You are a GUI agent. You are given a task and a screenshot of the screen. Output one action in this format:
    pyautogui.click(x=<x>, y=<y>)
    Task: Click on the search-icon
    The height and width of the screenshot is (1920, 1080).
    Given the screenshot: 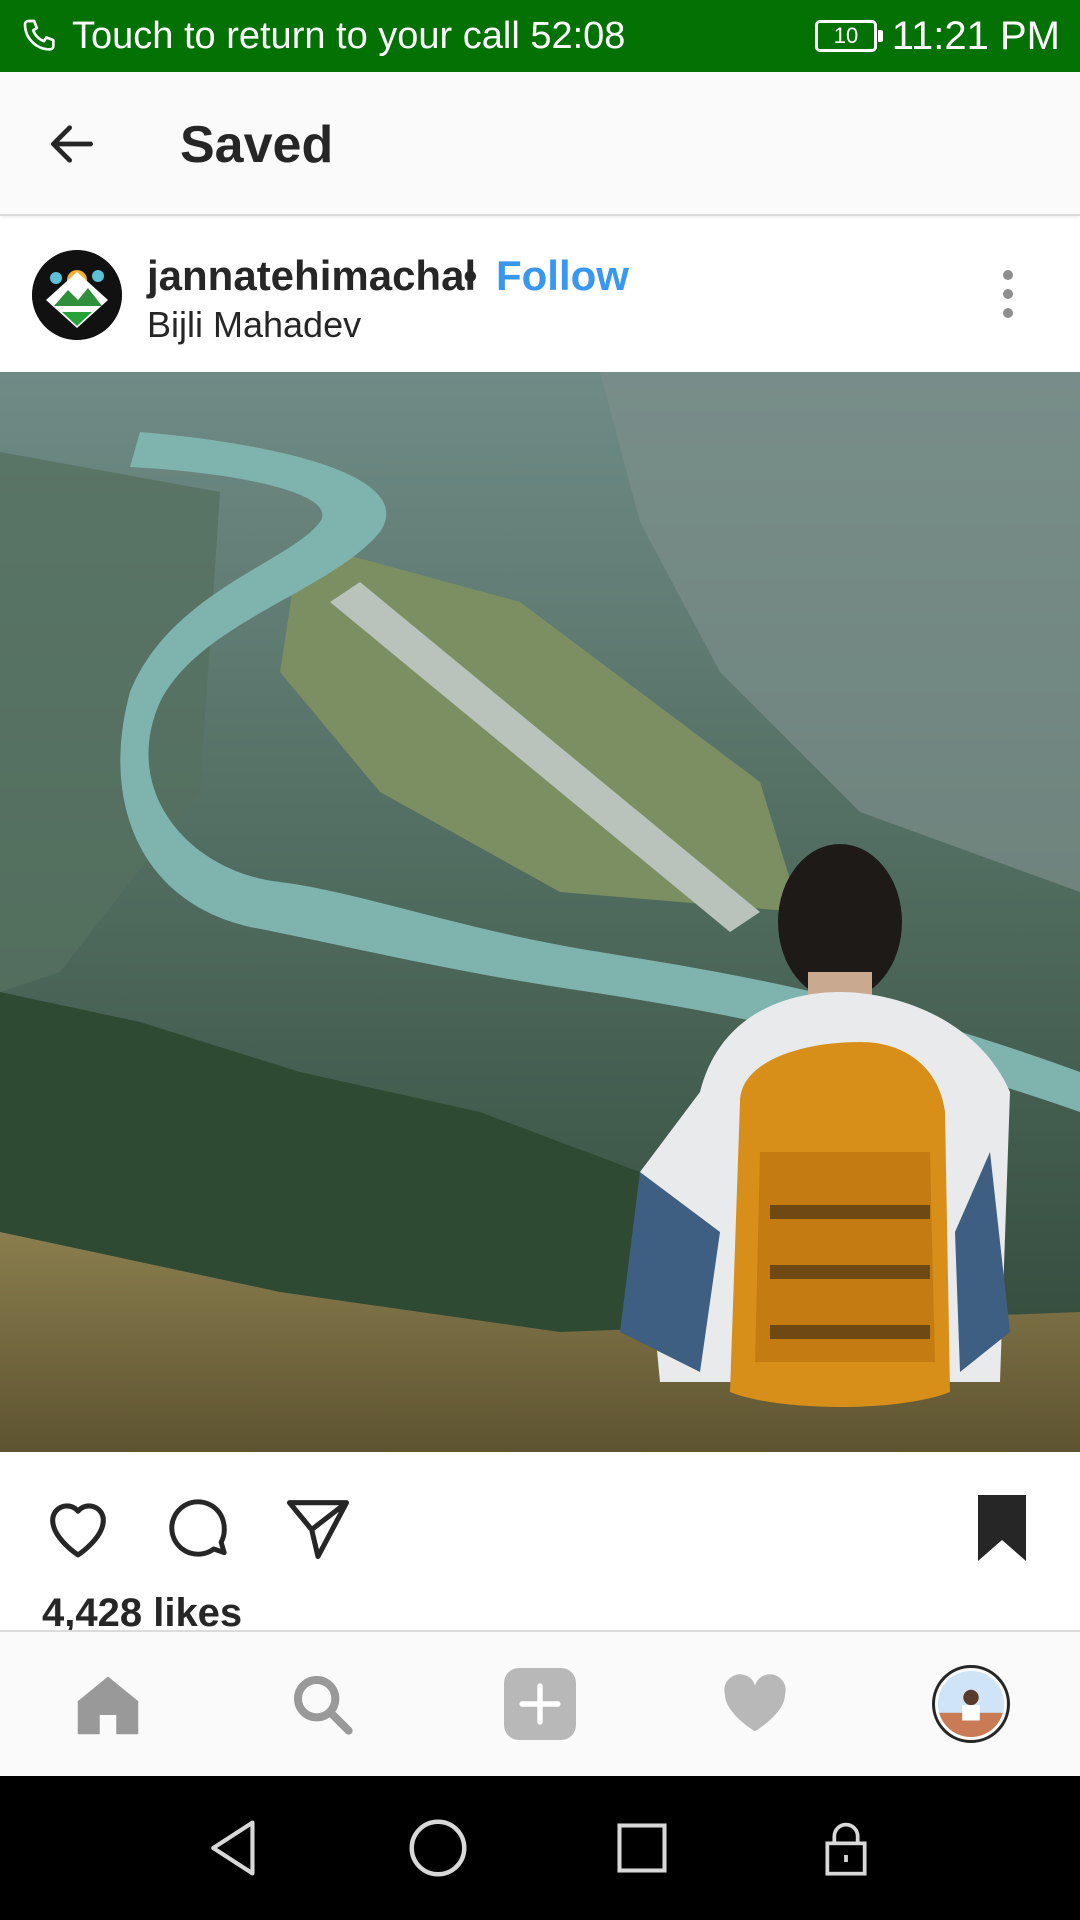 What is the action you would take?
    pyautogui.click(x=323, y=1705)
    